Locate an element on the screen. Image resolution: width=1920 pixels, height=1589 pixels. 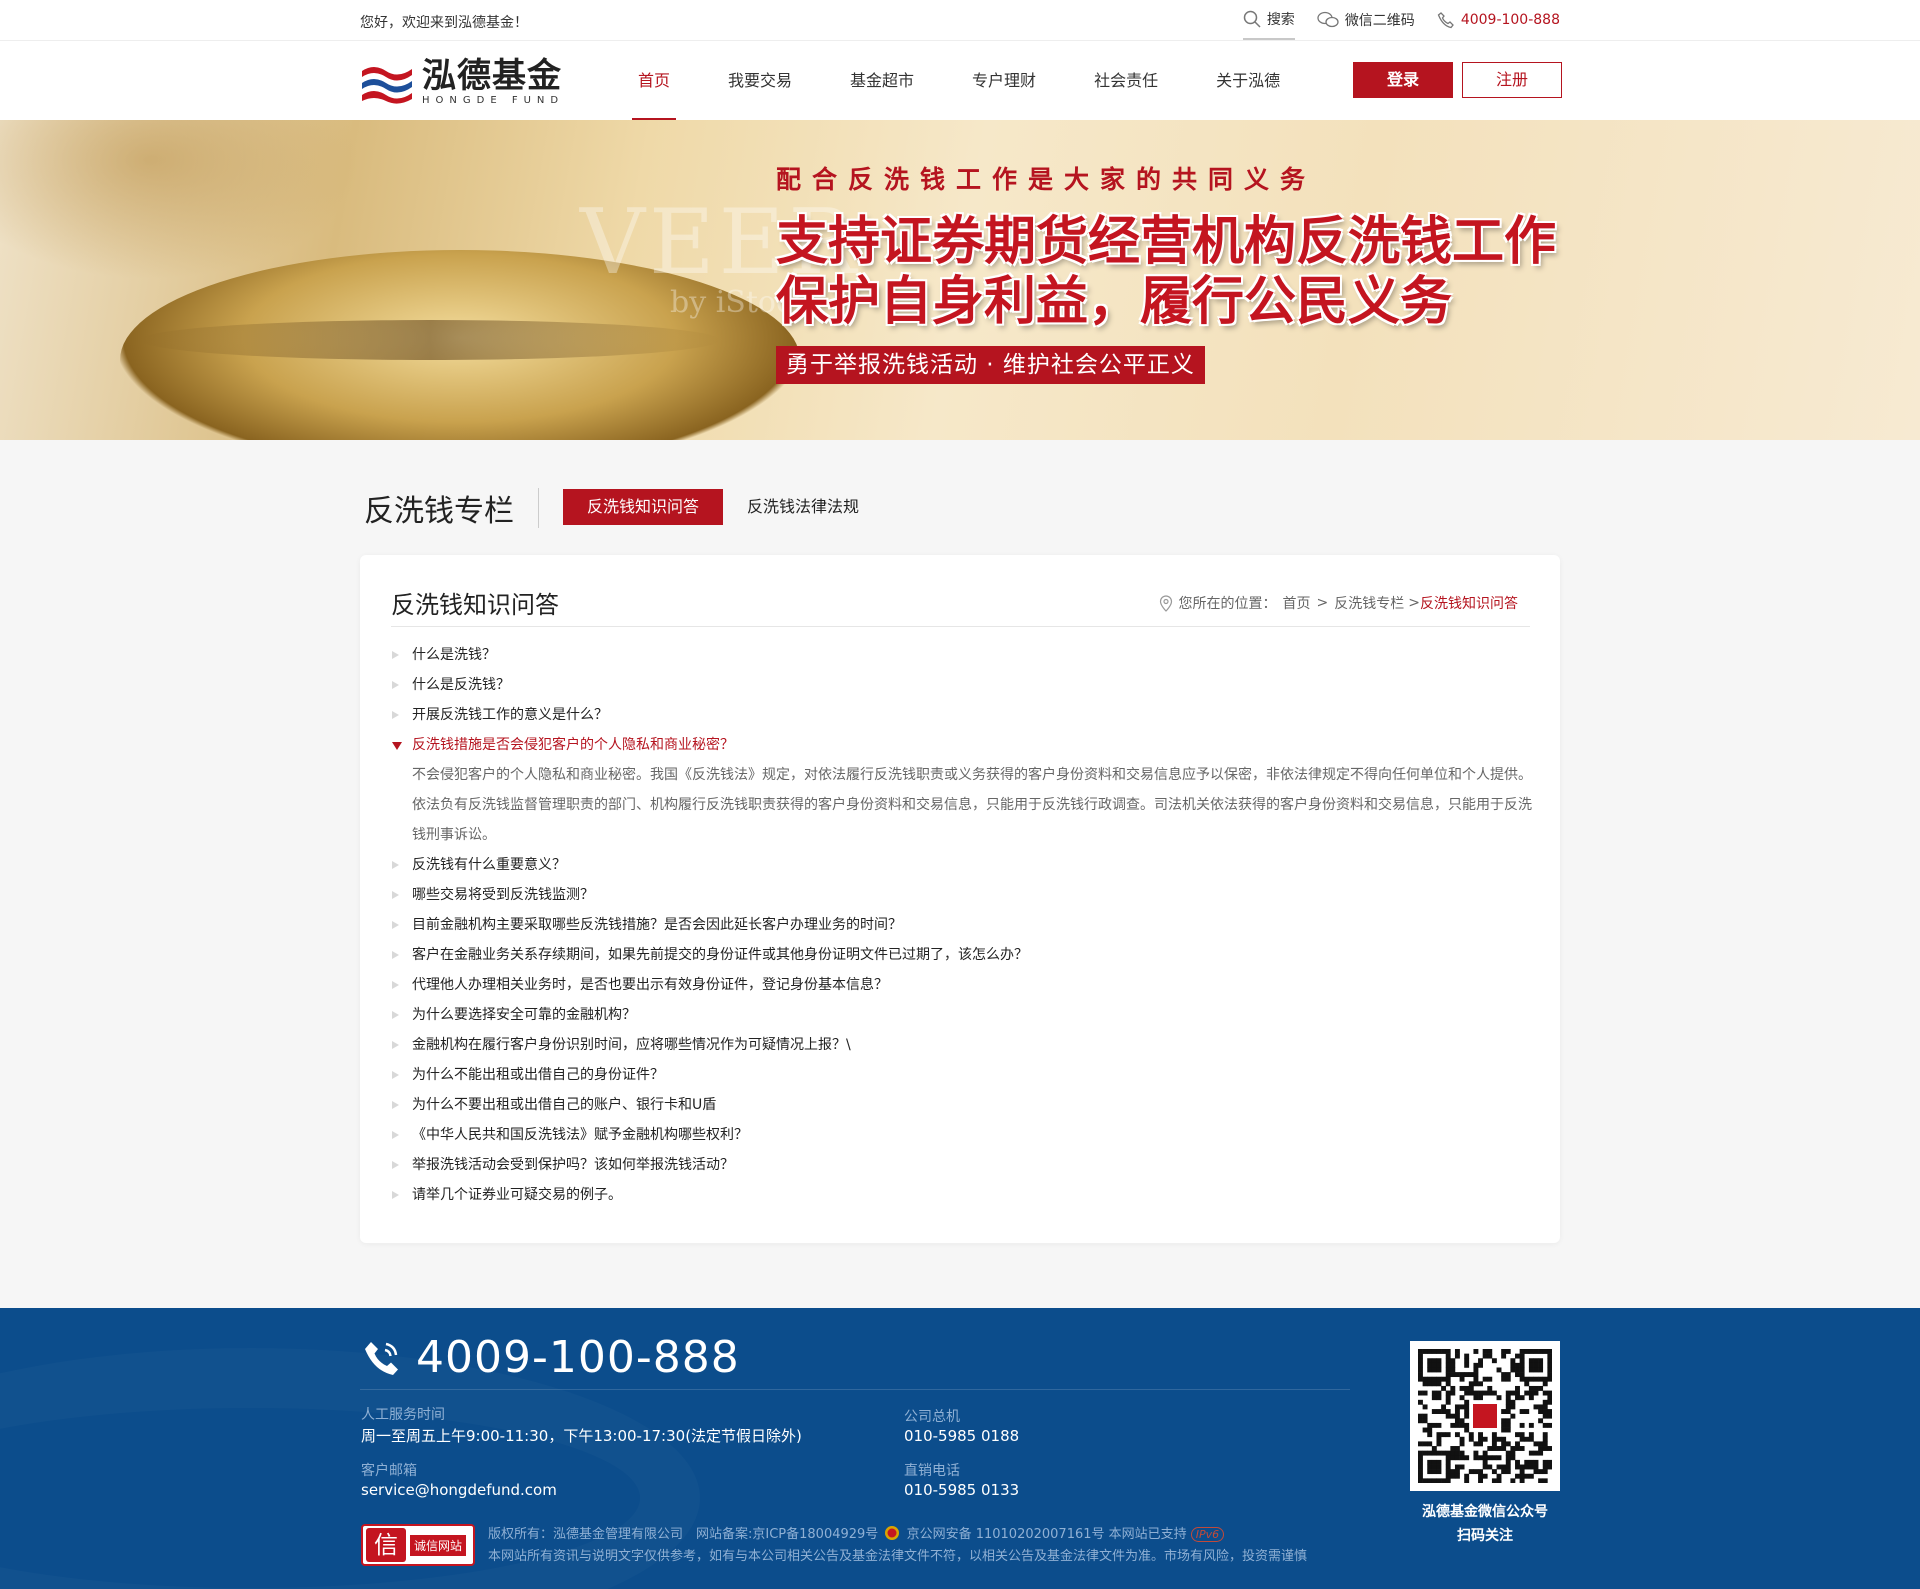
qa-question: 反洗钱措施是否会侵犯客户的个人隐私和商业秘密？ is located at coordinates (962, 745).